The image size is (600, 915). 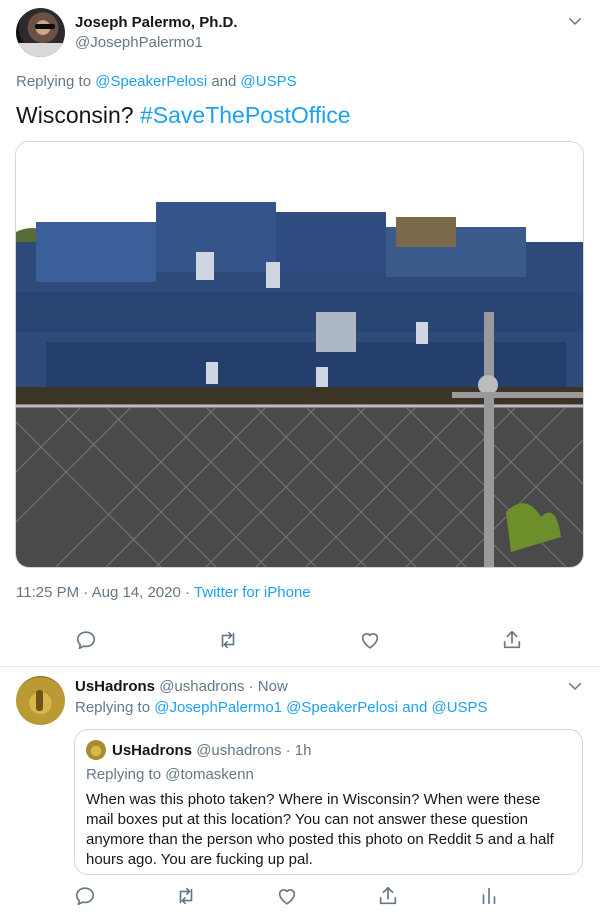 I want to click on replying-users-link: @JosephPalermo1 @SpeakerPelosi and @USPS, so click(x=320, y=707).